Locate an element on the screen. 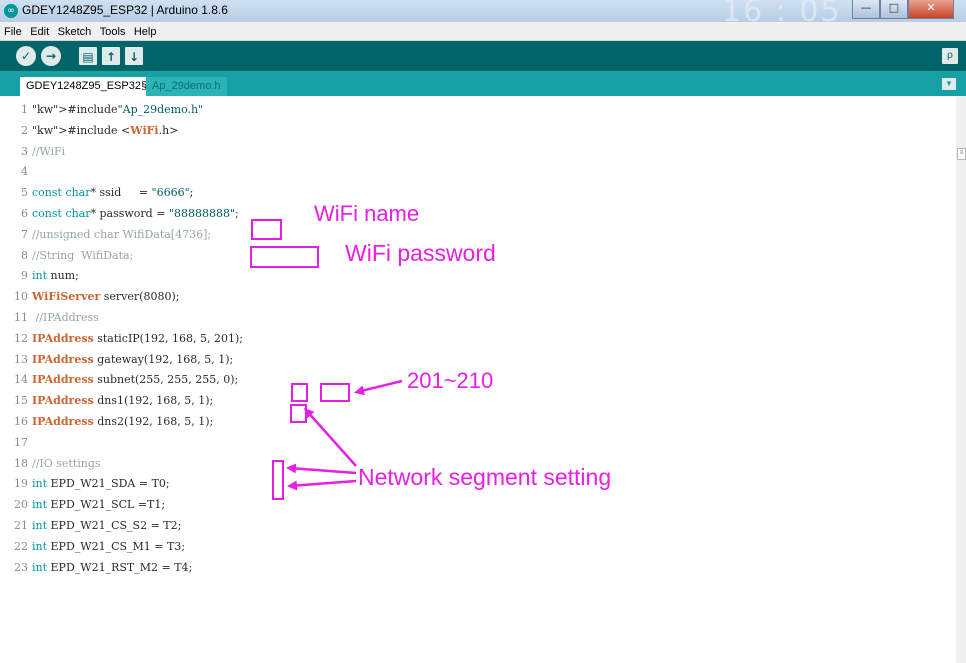 This screenshot has height=663, width=966. line-number: 13 is located at coordinates (21, 359).